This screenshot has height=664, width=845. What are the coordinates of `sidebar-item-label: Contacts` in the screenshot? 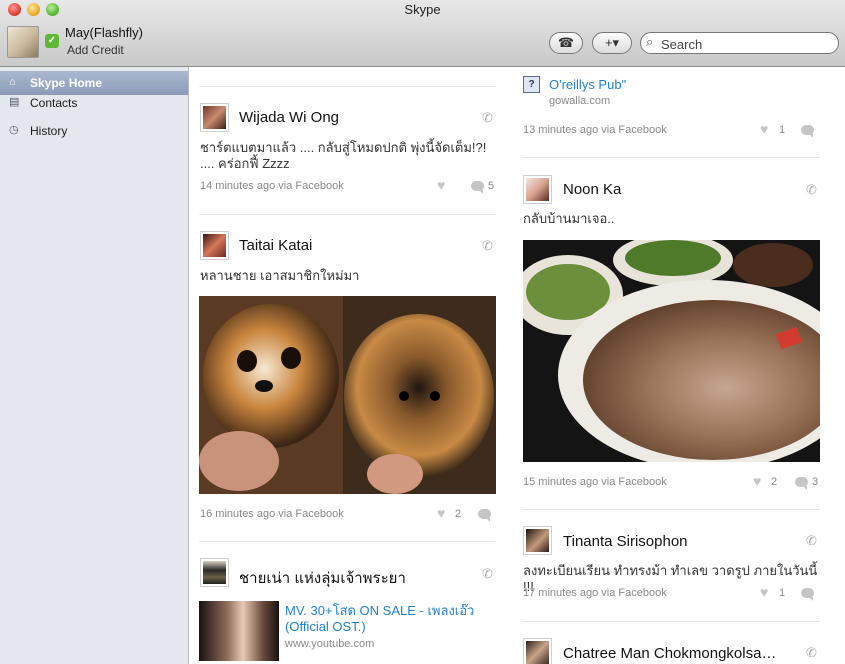 It's located at (54, 103).